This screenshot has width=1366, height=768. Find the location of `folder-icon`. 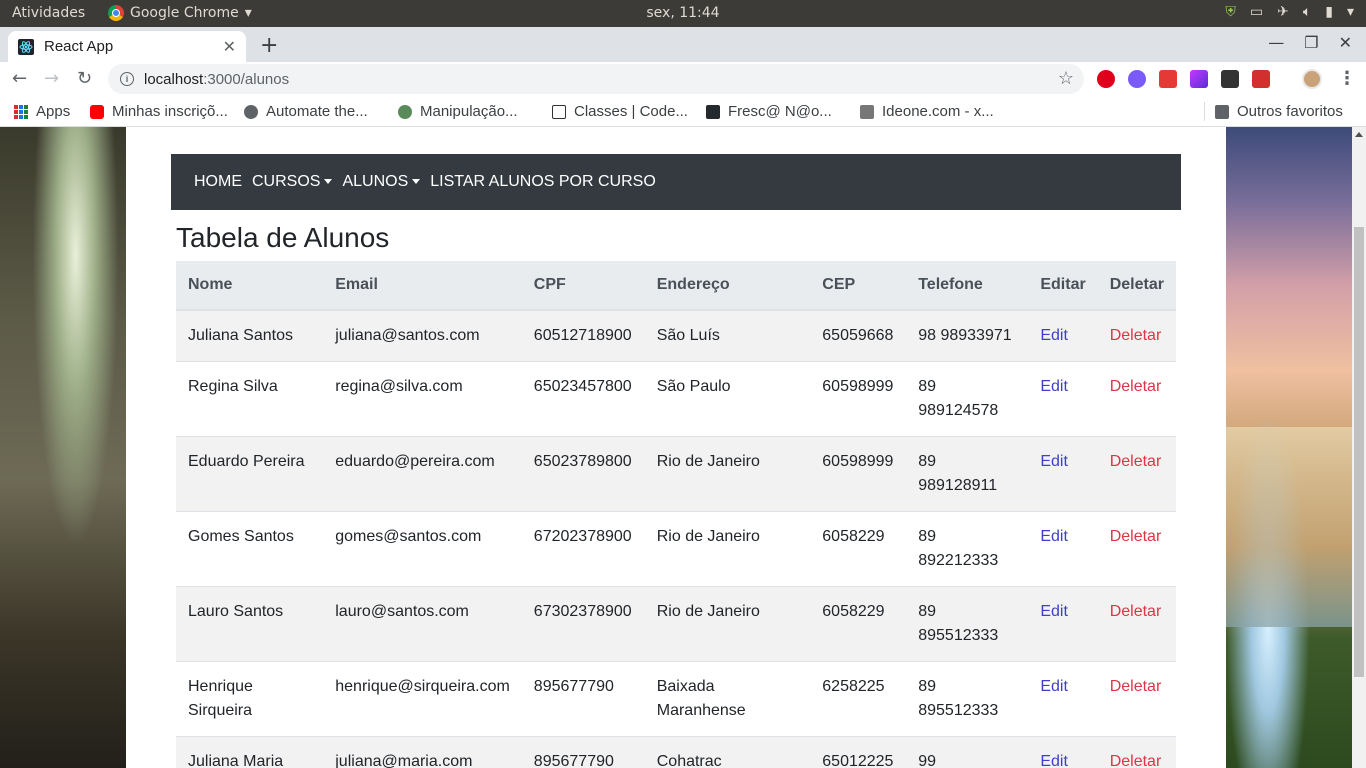

folder-icon is located at coordinates (1222, 111).